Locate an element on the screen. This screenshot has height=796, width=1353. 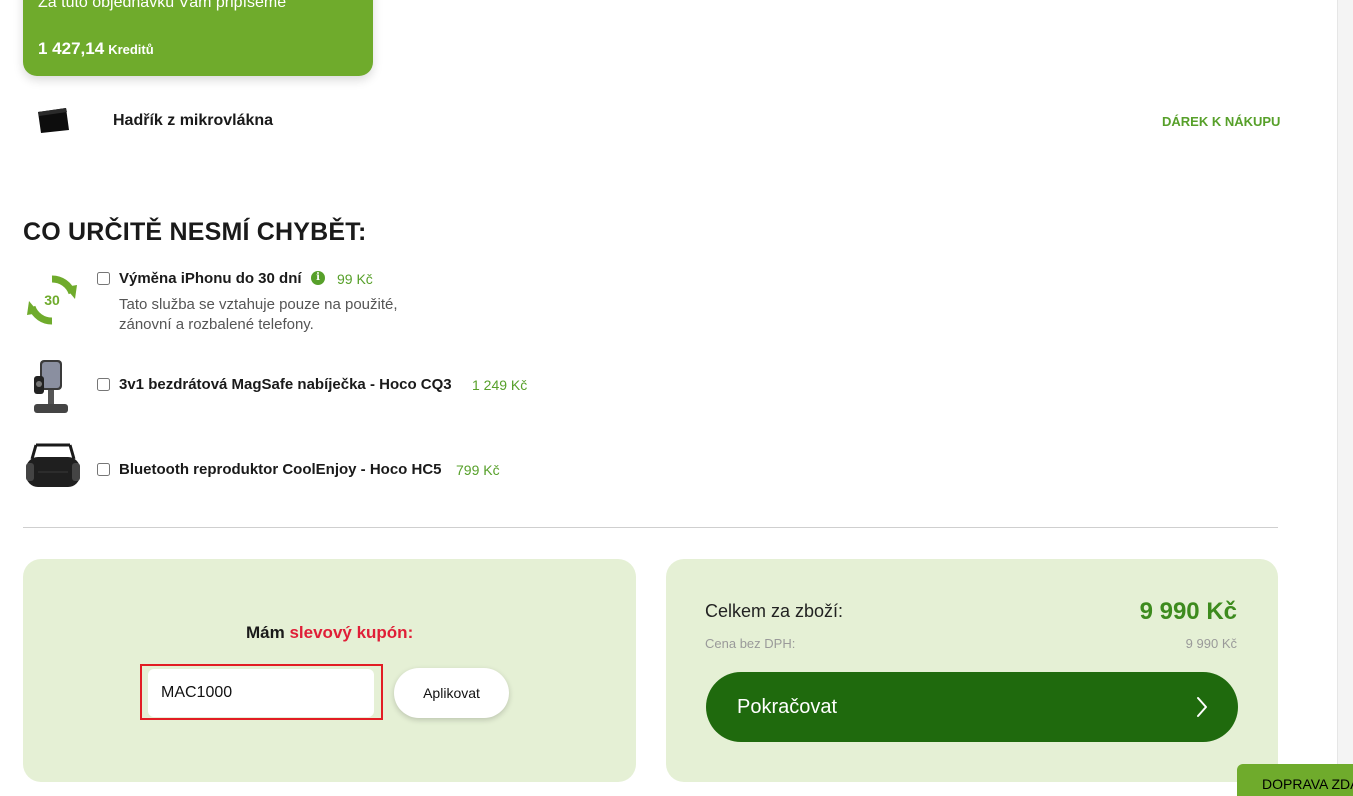
bluetooth-speaker-image is located at coordinates (53, 465).